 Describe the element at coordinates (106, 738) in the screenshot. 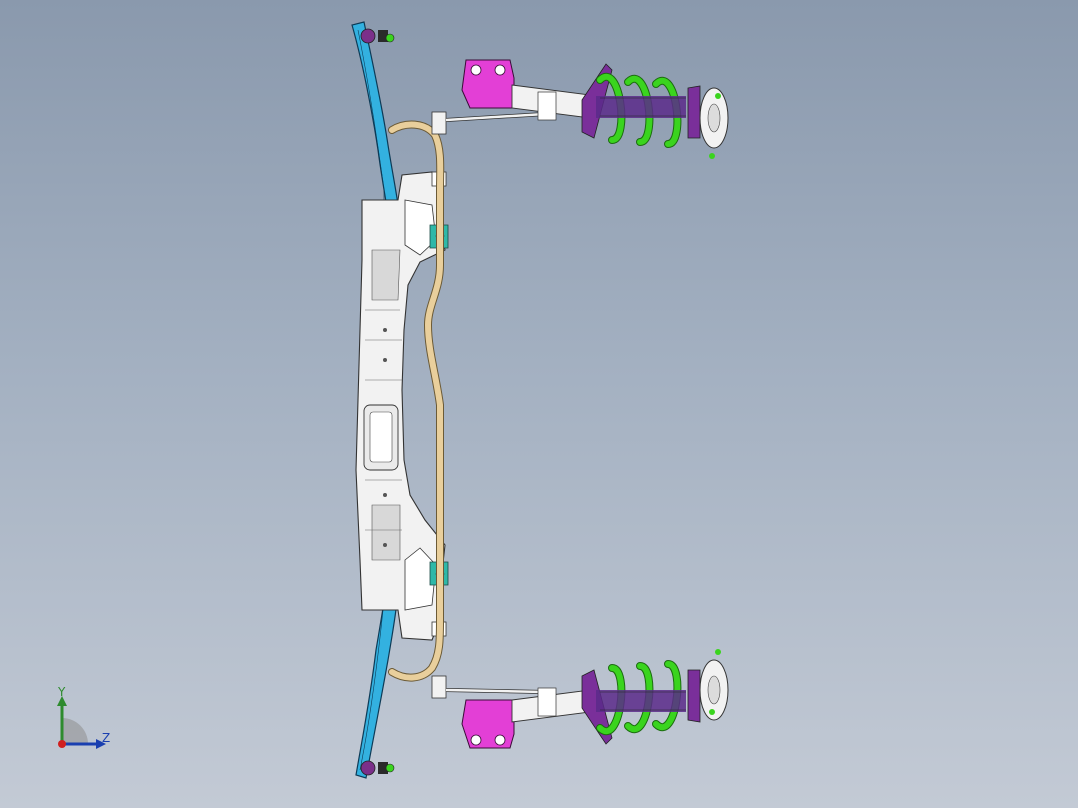

I see `triad-z-label: Z` at that location.